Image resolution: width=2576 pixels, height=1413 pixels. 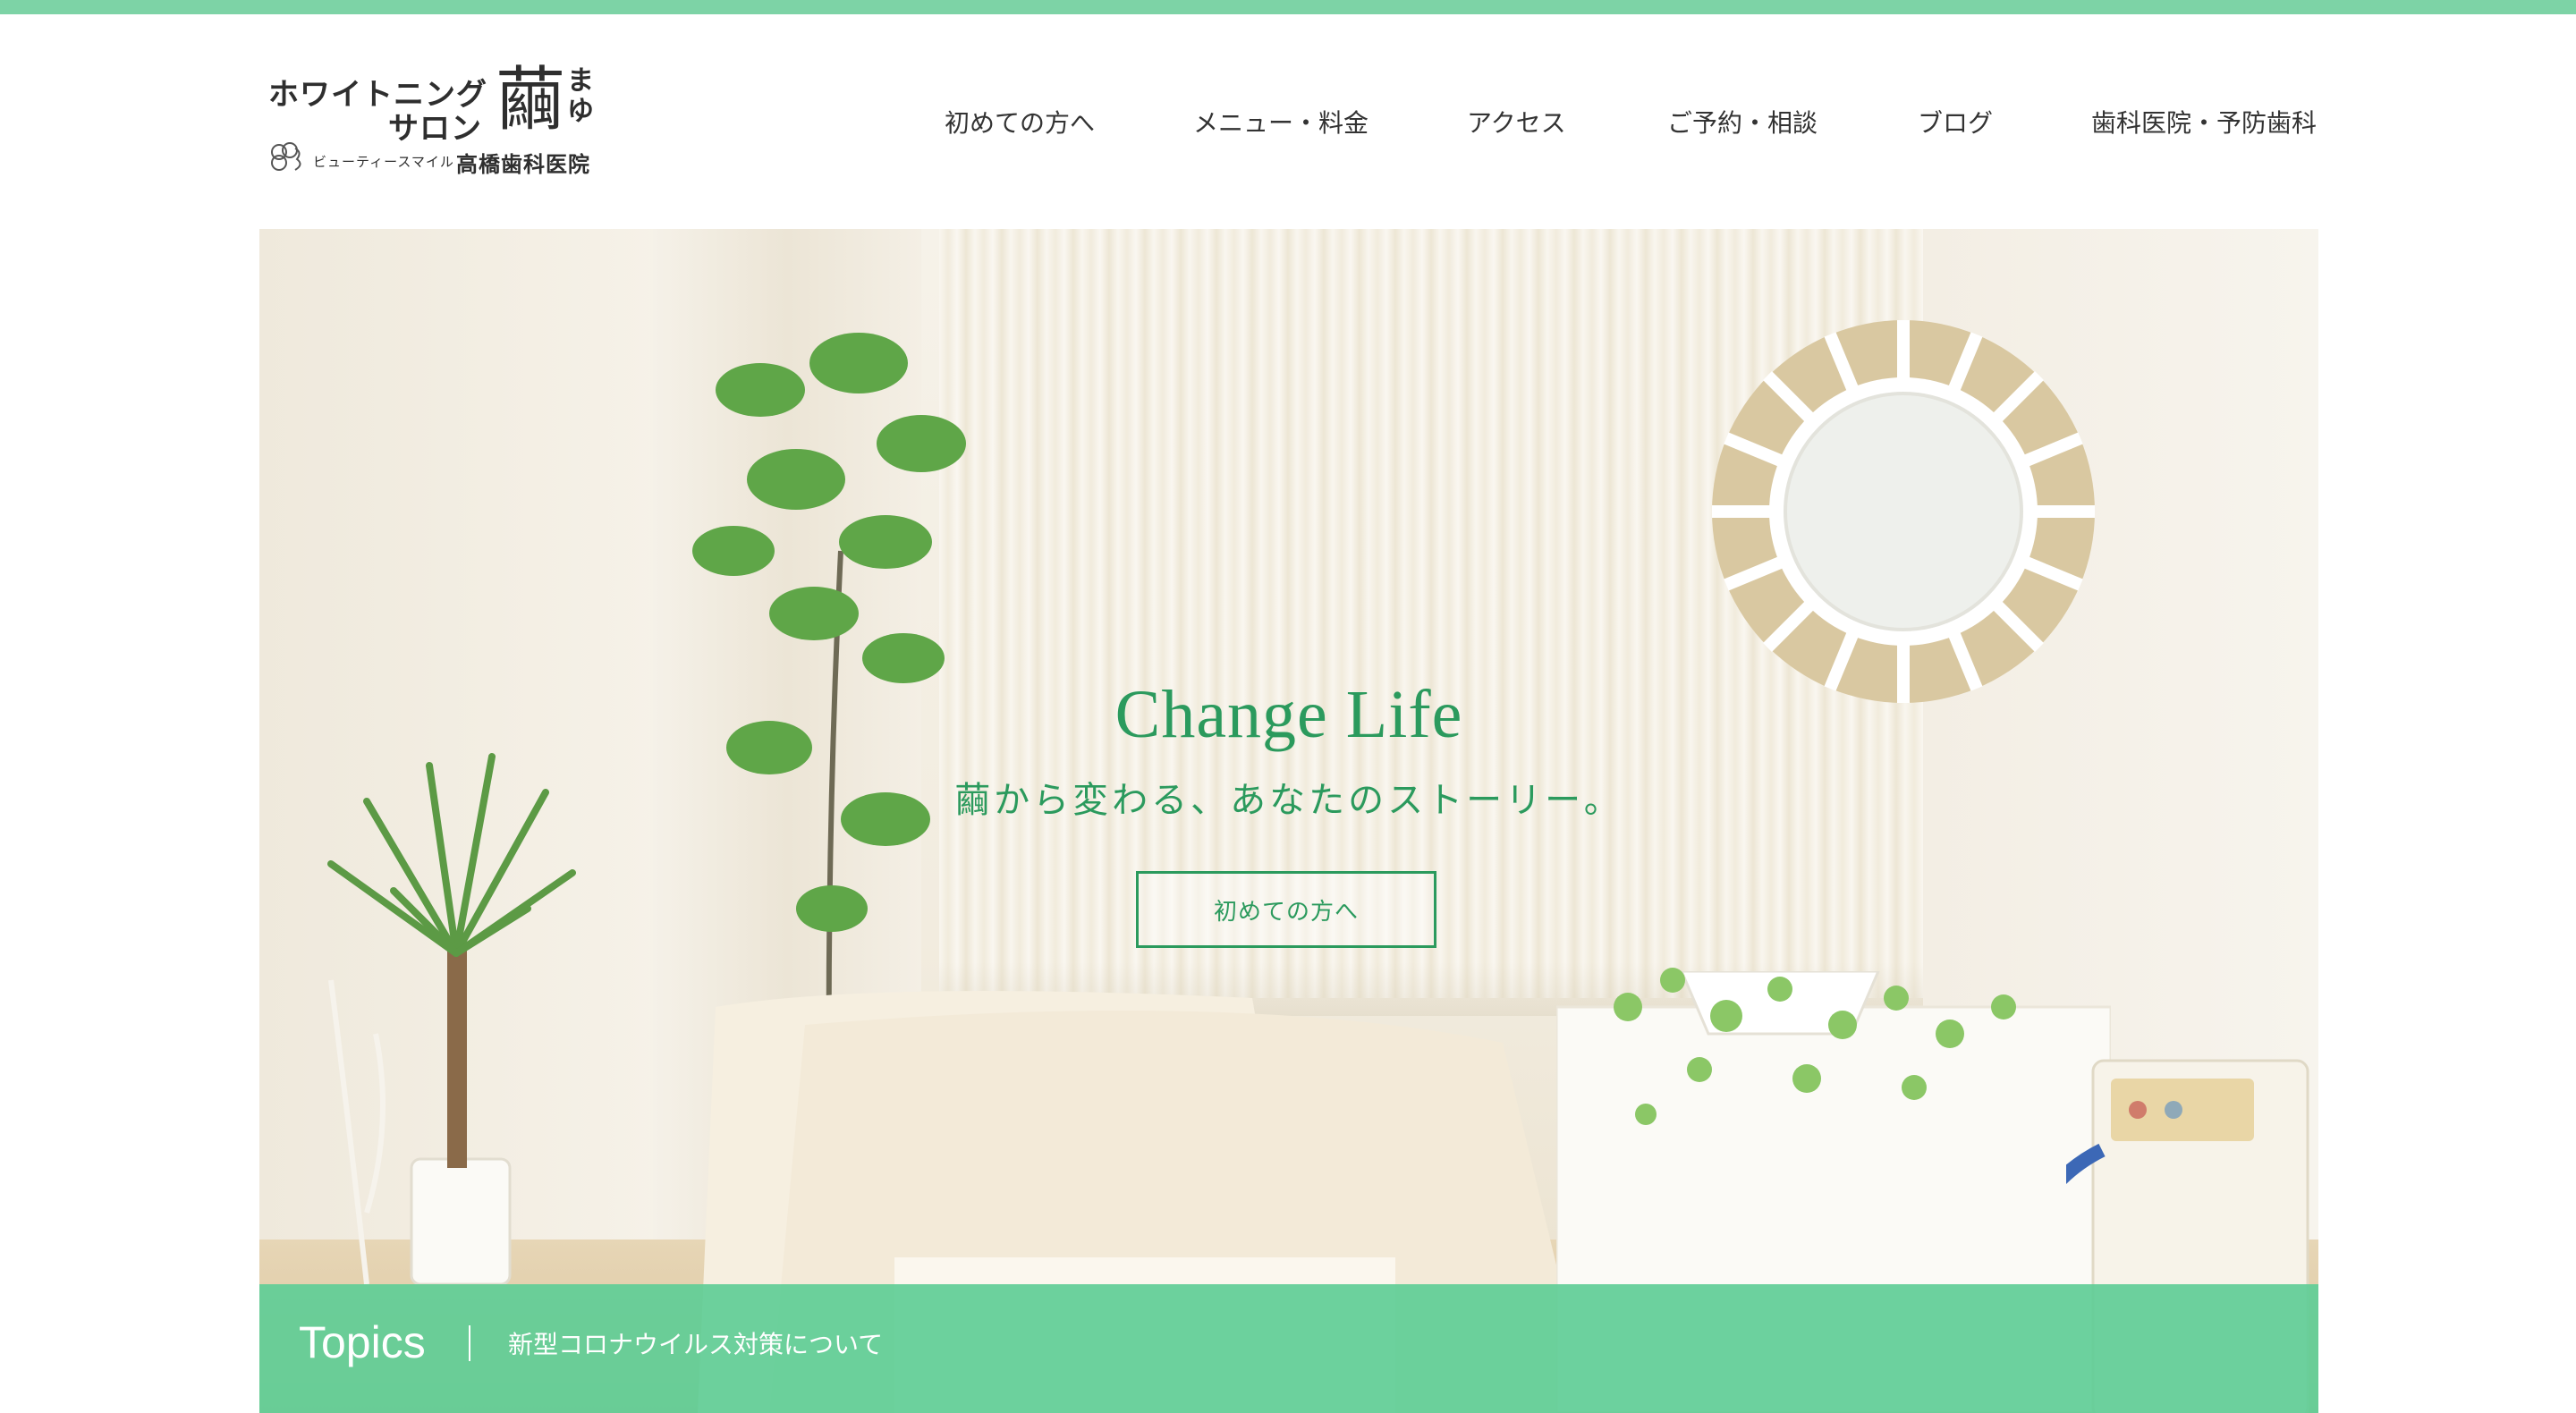 I want to click on ivy-plant-image, so click(x=1815, y=1046).